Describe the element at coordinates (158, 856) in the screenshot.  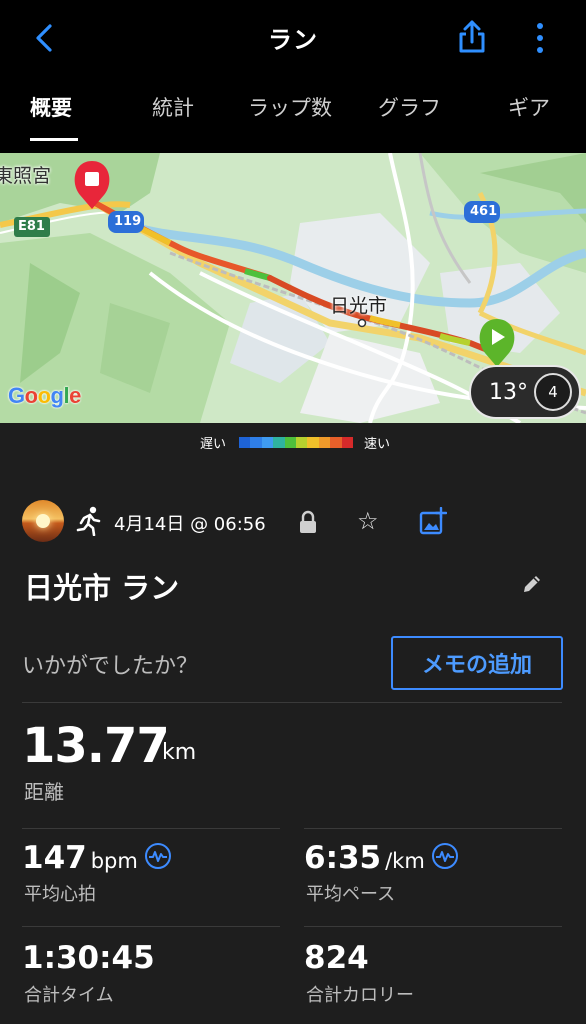
I see `heart-rate-zone-icon` at that location.